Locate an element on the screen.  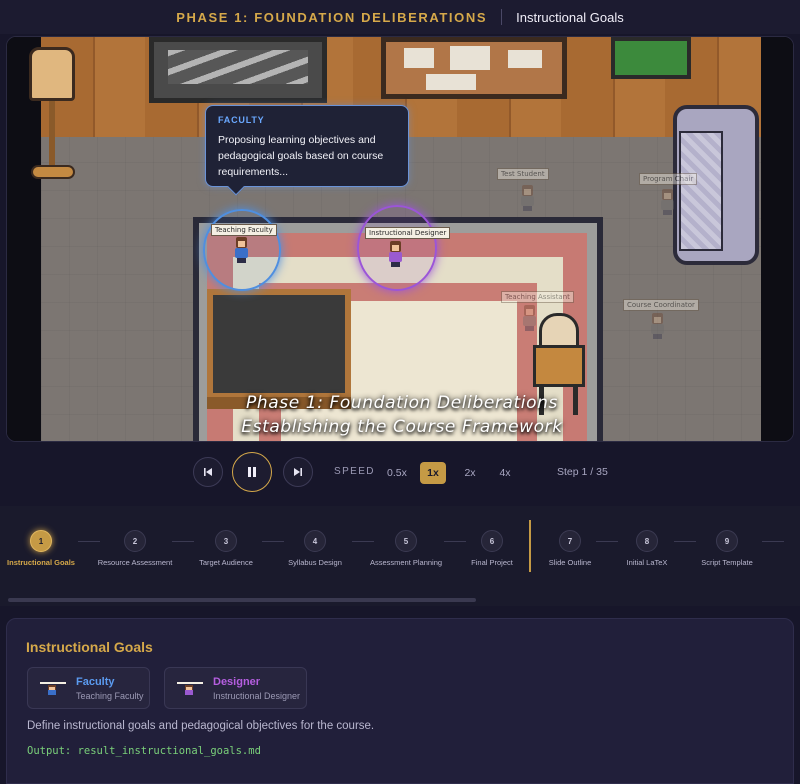
step-number: 5 is located at coordinates (406, 541).